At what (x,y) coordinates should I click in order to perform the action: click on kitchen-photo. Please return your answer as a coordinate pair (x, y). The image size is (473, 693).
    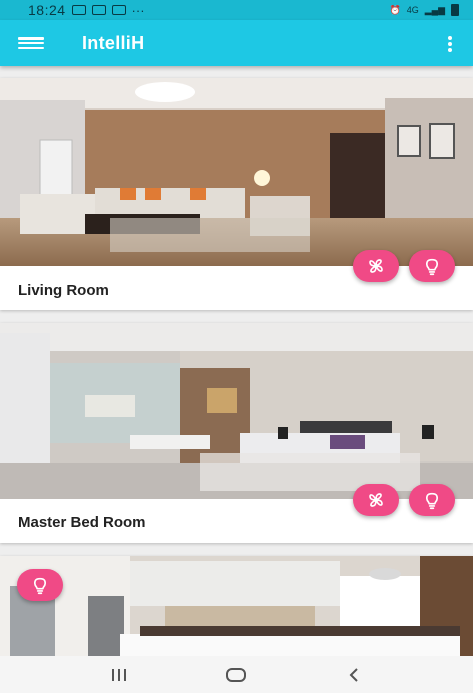
    Looking at the image, I should click on (236, 606).